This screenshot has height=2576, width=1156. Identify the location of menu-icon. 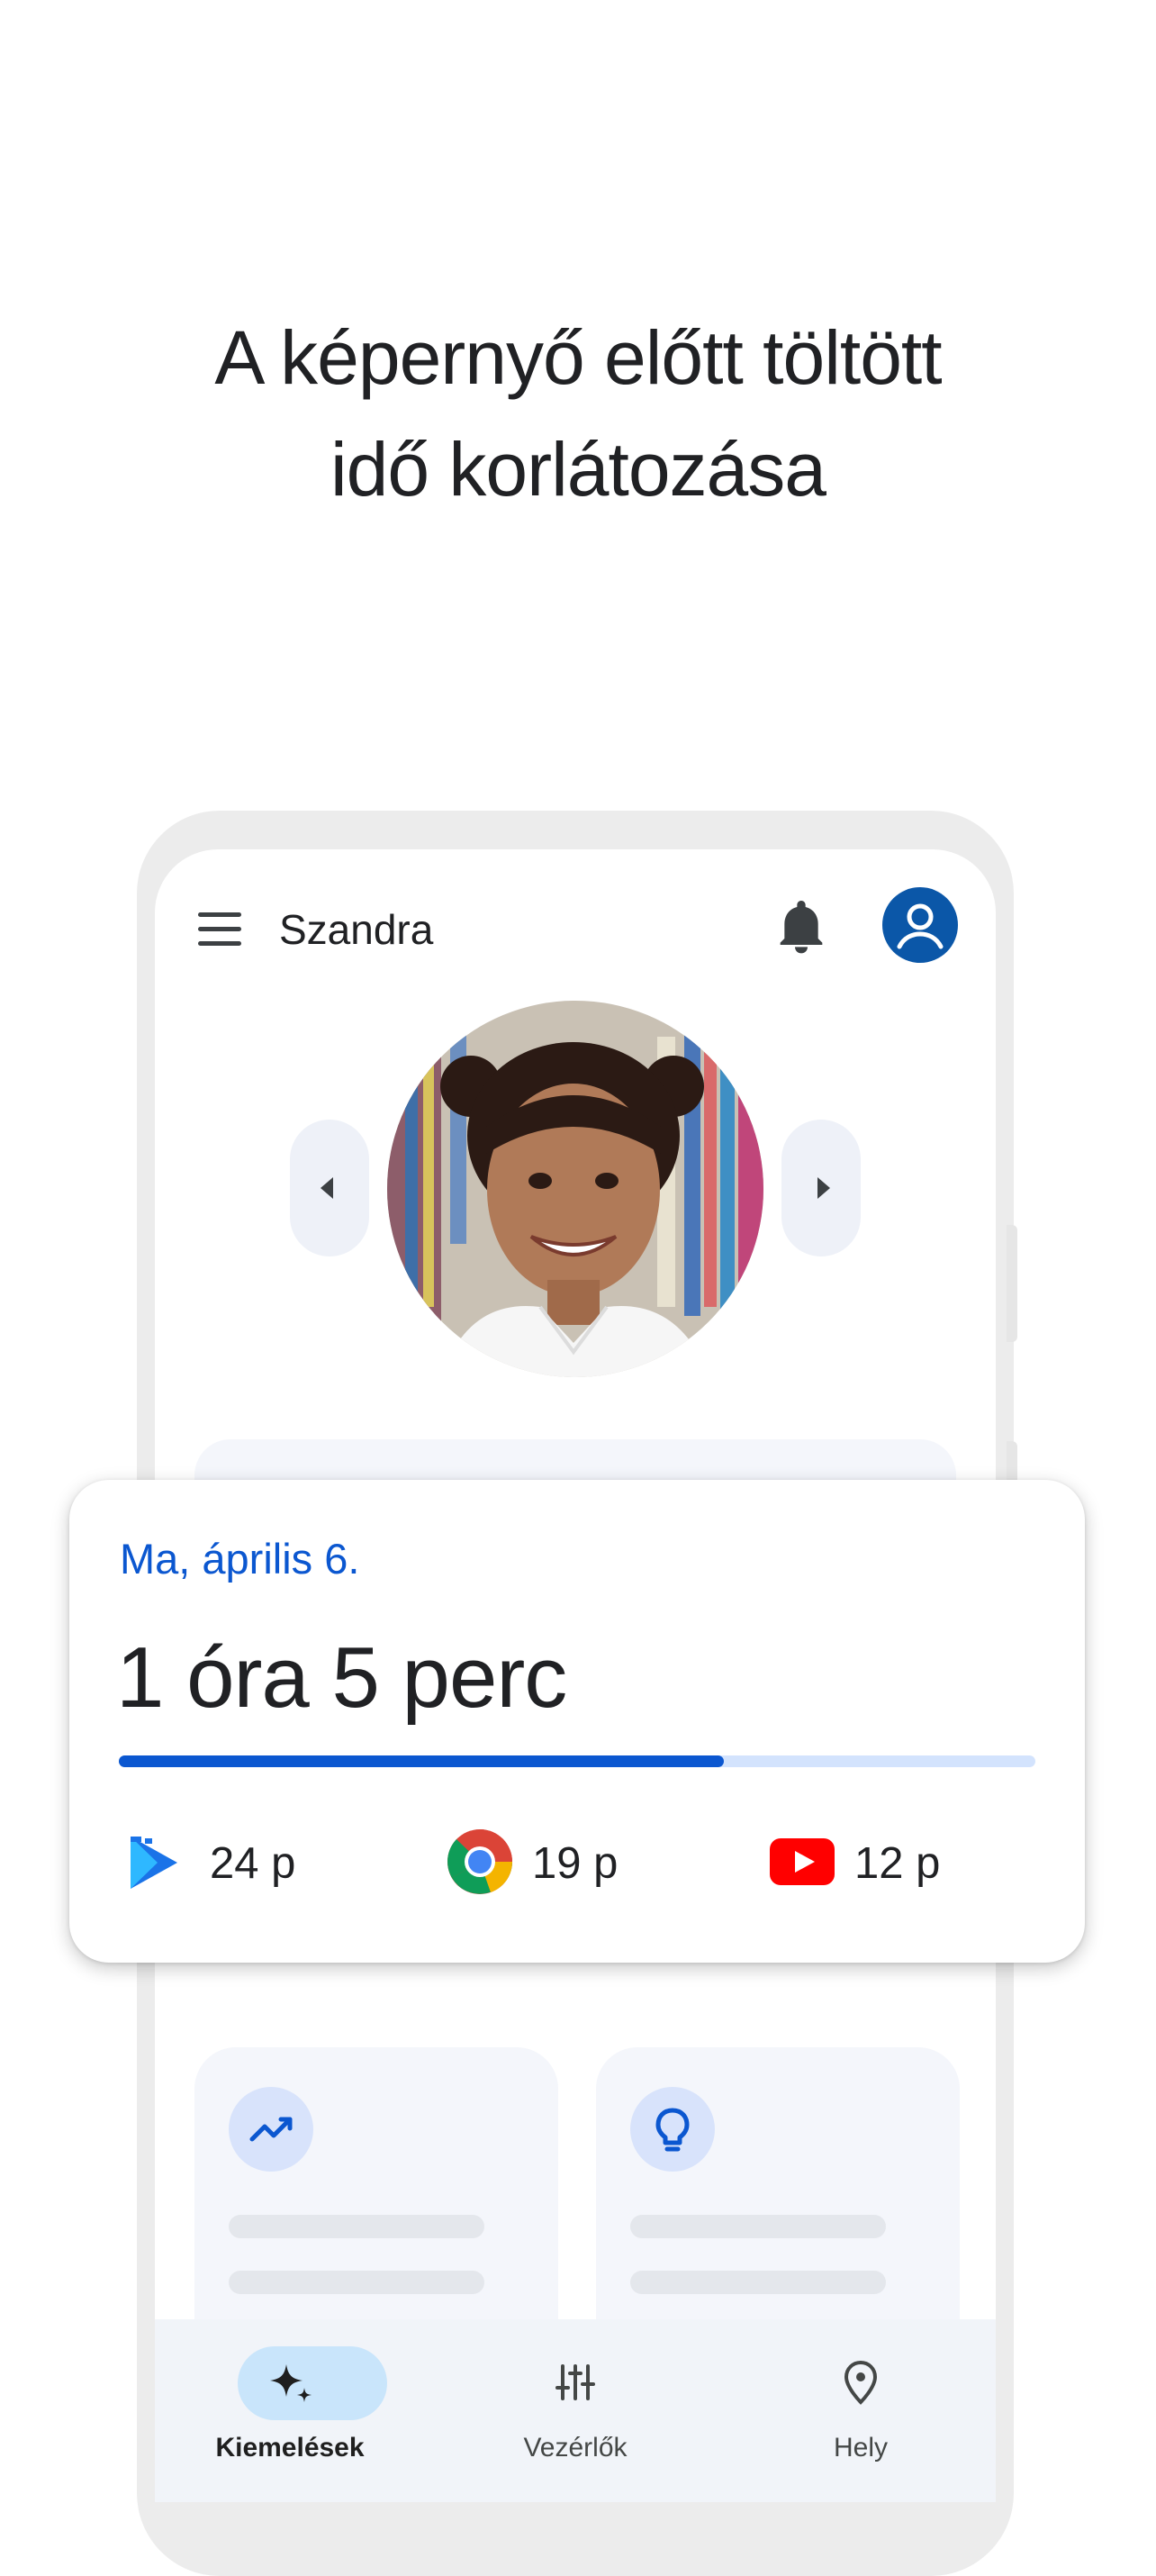
(219, 930).